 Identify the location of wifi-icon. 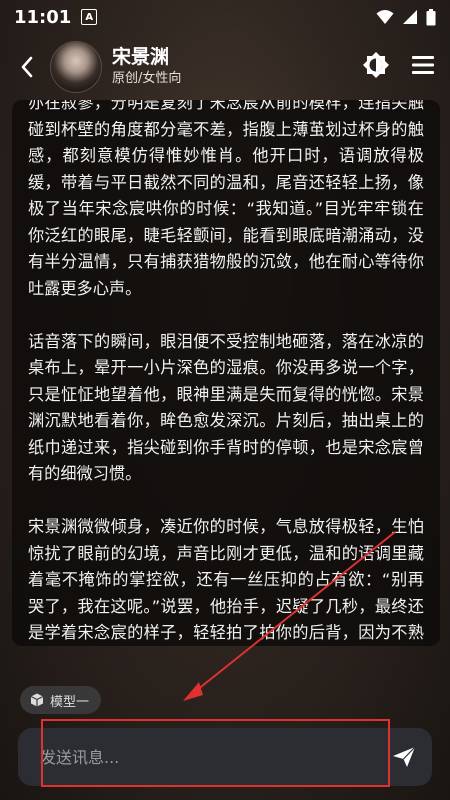
(385, 17).